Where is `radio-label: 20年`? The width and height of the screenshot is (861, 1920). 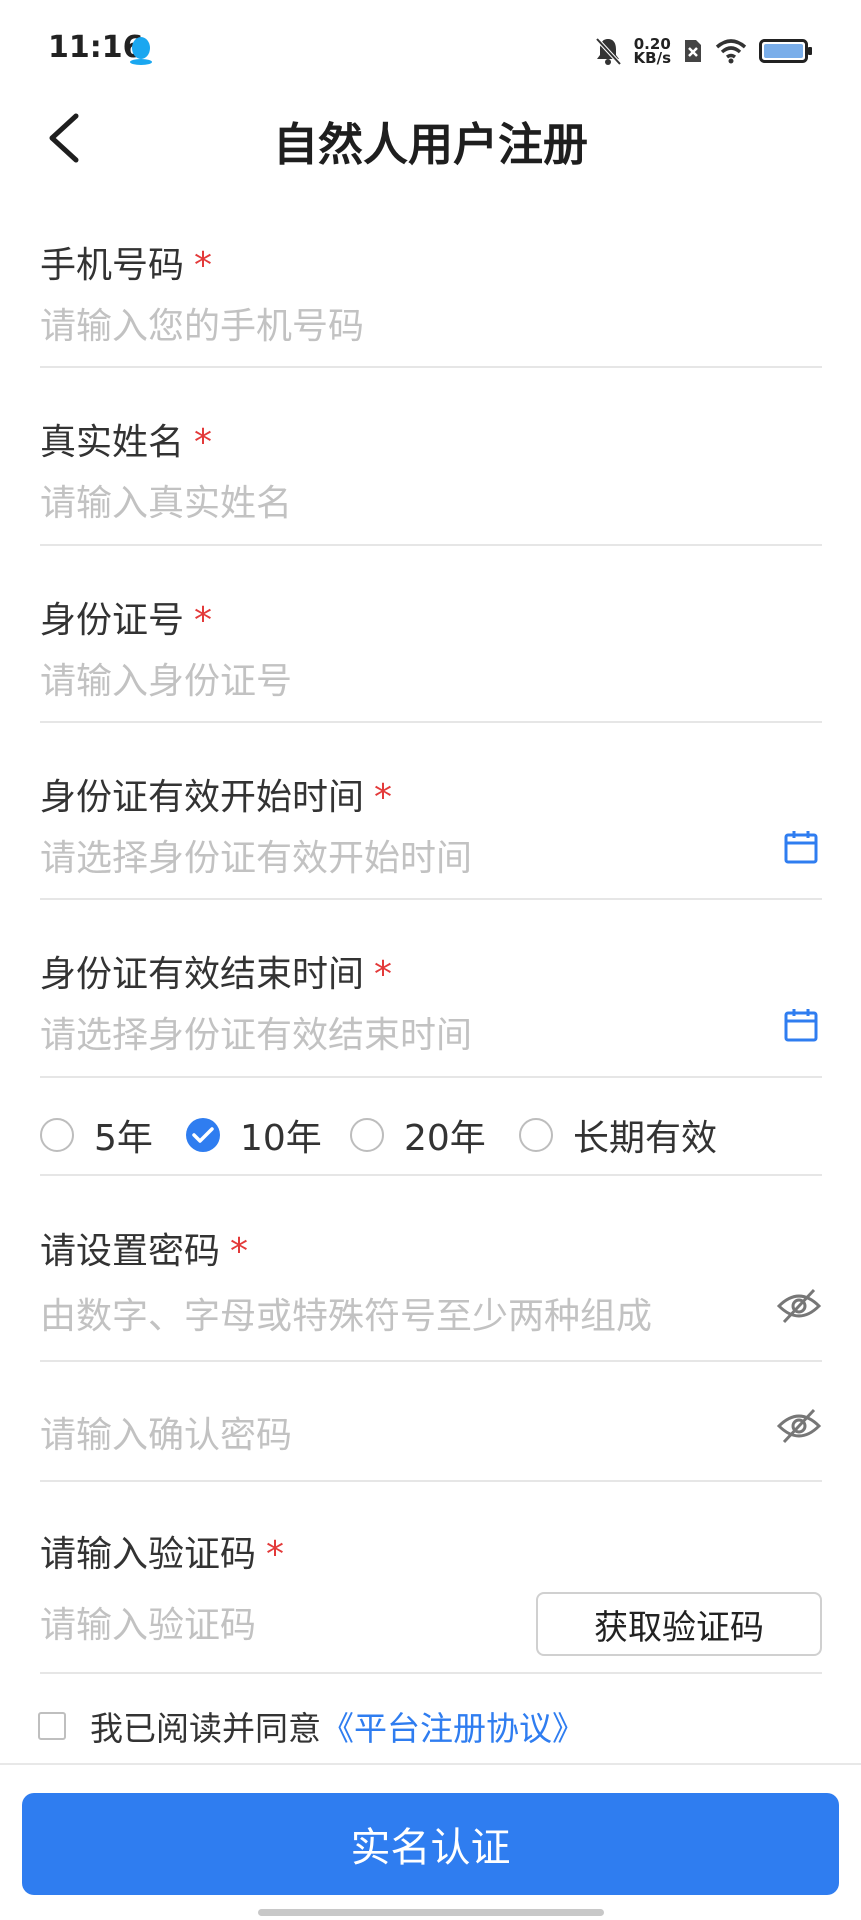 radio-label: 20年 is located at coordinates (445, 1138).